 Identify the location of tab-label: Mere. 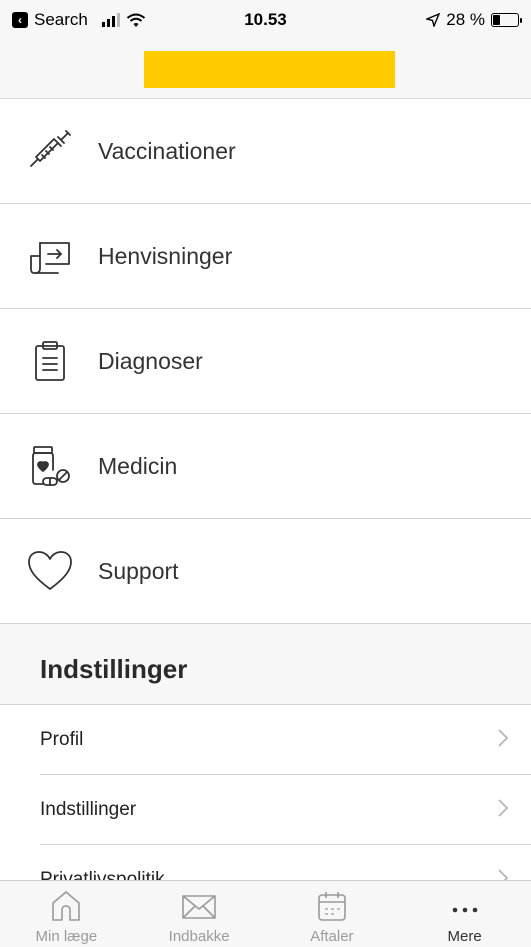
(464, 936).